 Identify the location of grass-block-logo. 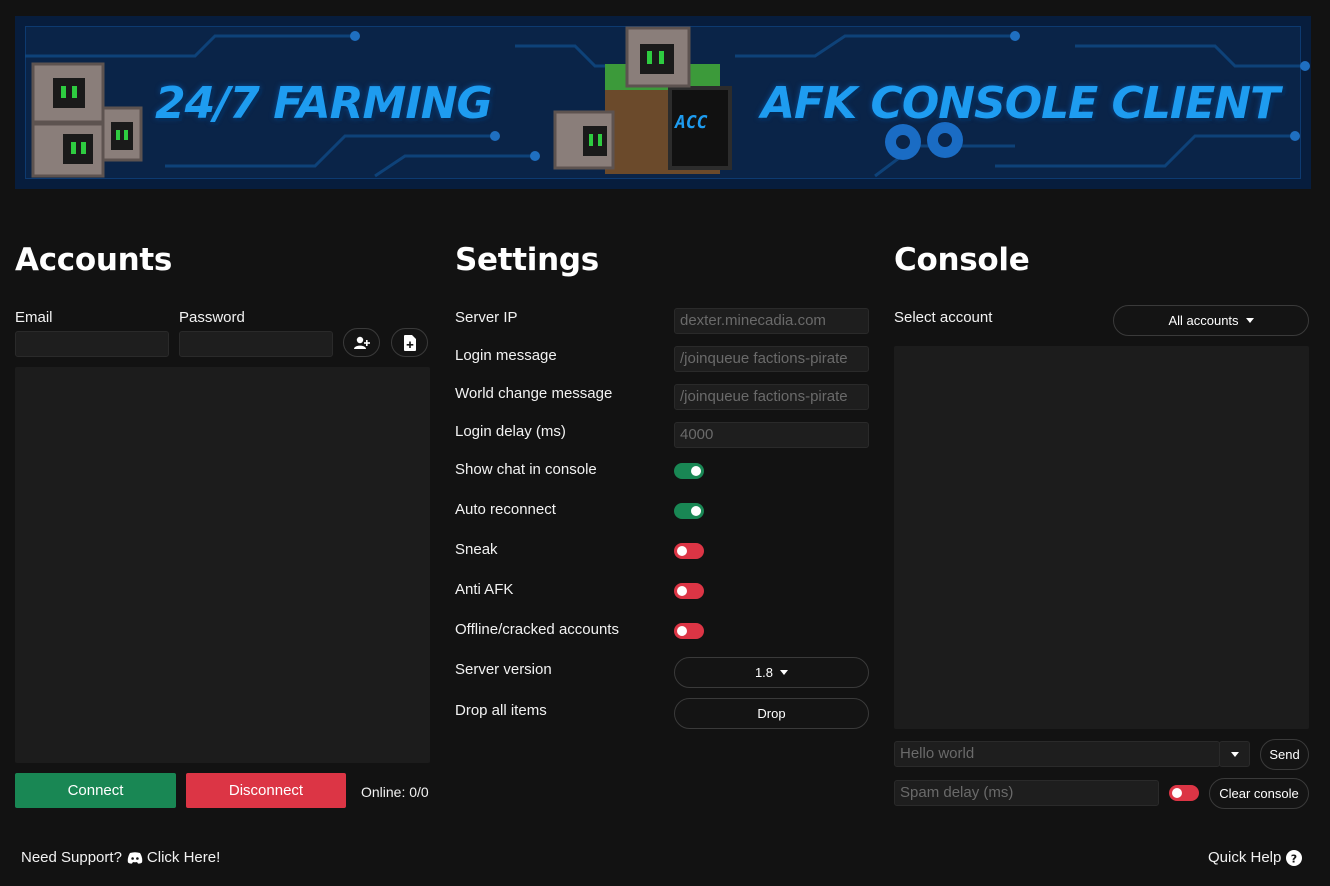
(642, 100).